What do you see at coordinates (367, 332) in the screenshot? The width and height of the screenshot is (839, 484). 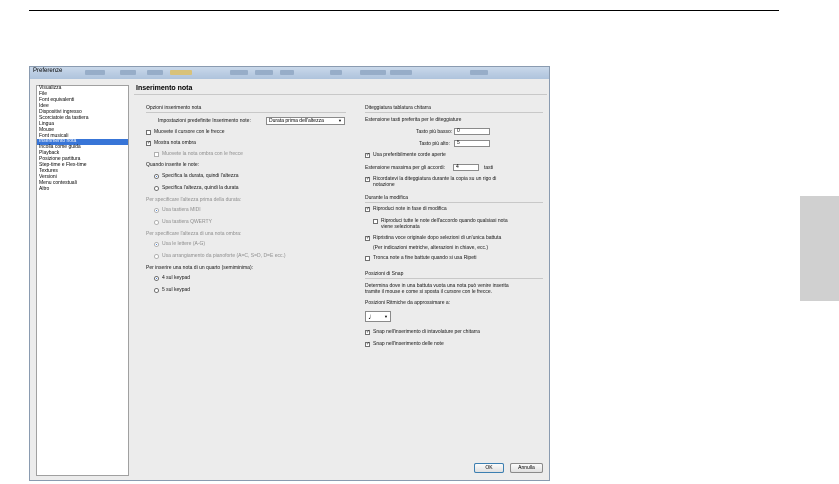 I see `snap-guitar-checkbox: ✓` at bounding box center [367, 332].